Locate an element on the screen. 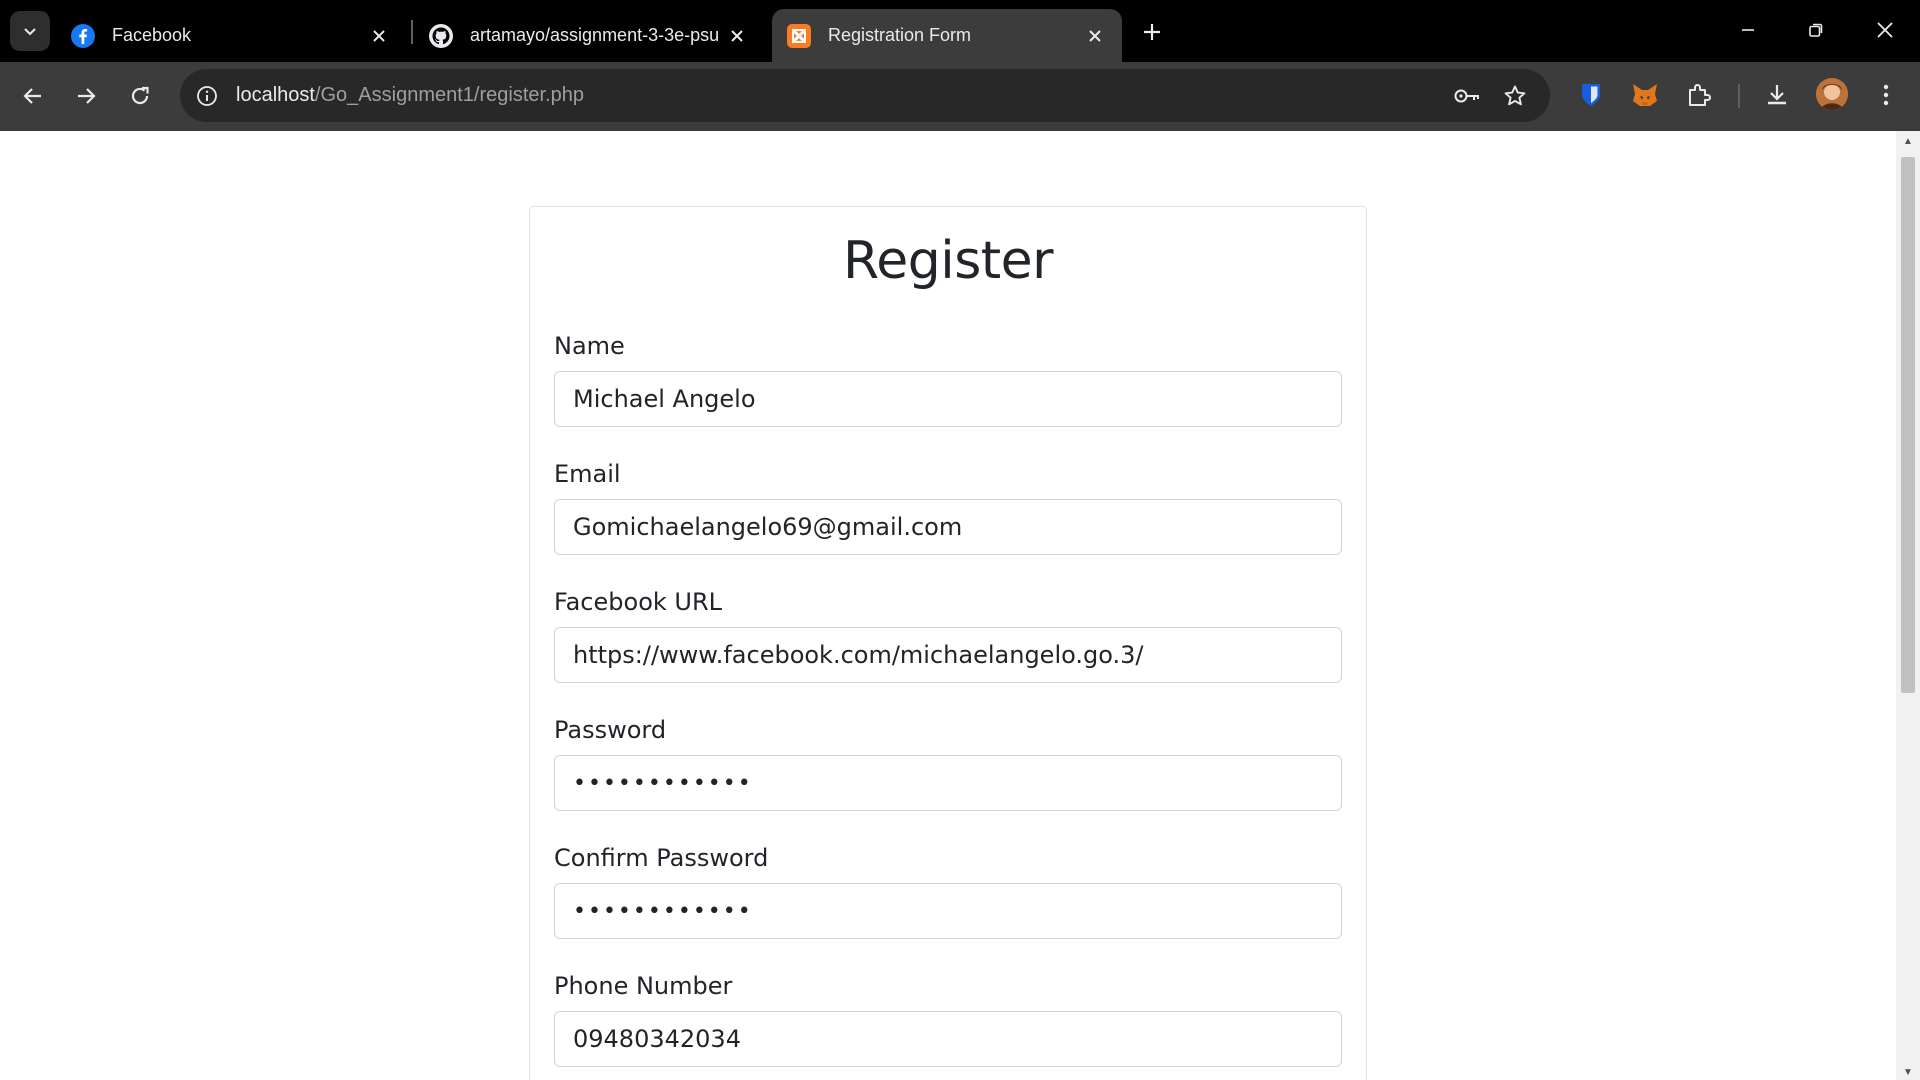  confirm-password-field: Confirm Password •••••••••••• is located at coordinates (948, 891).